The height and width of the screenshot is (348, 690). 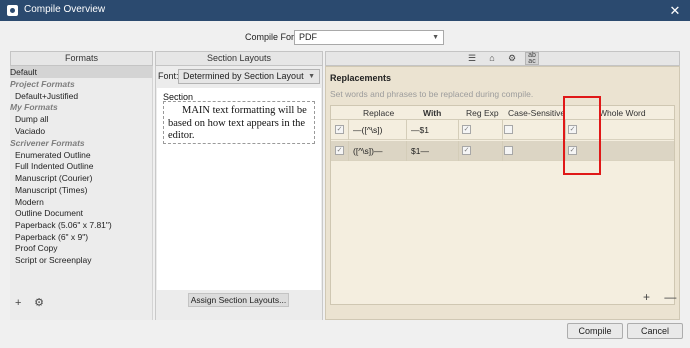 I want to click on formats-header: Formats, so click(x=81, y=58).